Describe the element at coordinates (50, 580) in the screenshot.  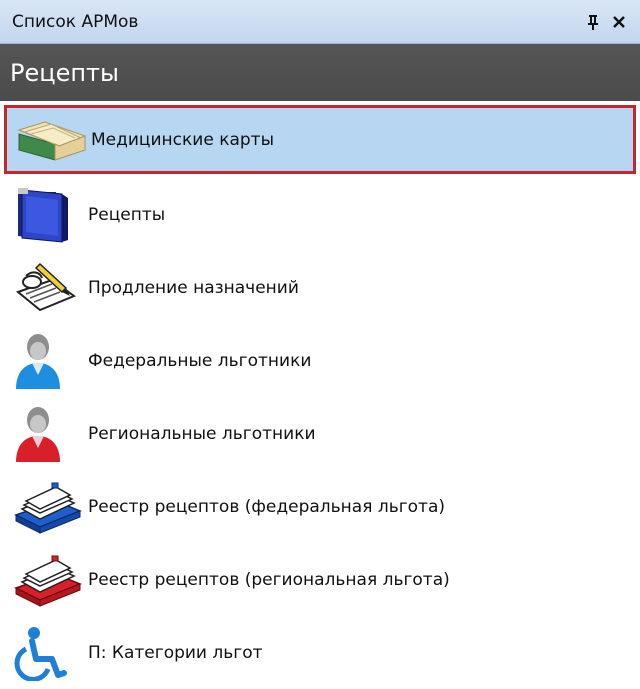
I see `regional-registry-cardfile-icon` at that location.